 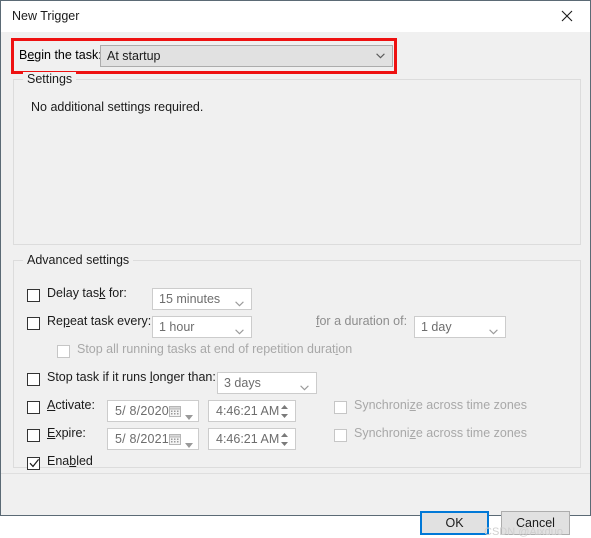 What do you see at coordinates (190, 299) in the screenshot?
I see `delay-task-value: 15 minutes` at bounding box center [190, 299].